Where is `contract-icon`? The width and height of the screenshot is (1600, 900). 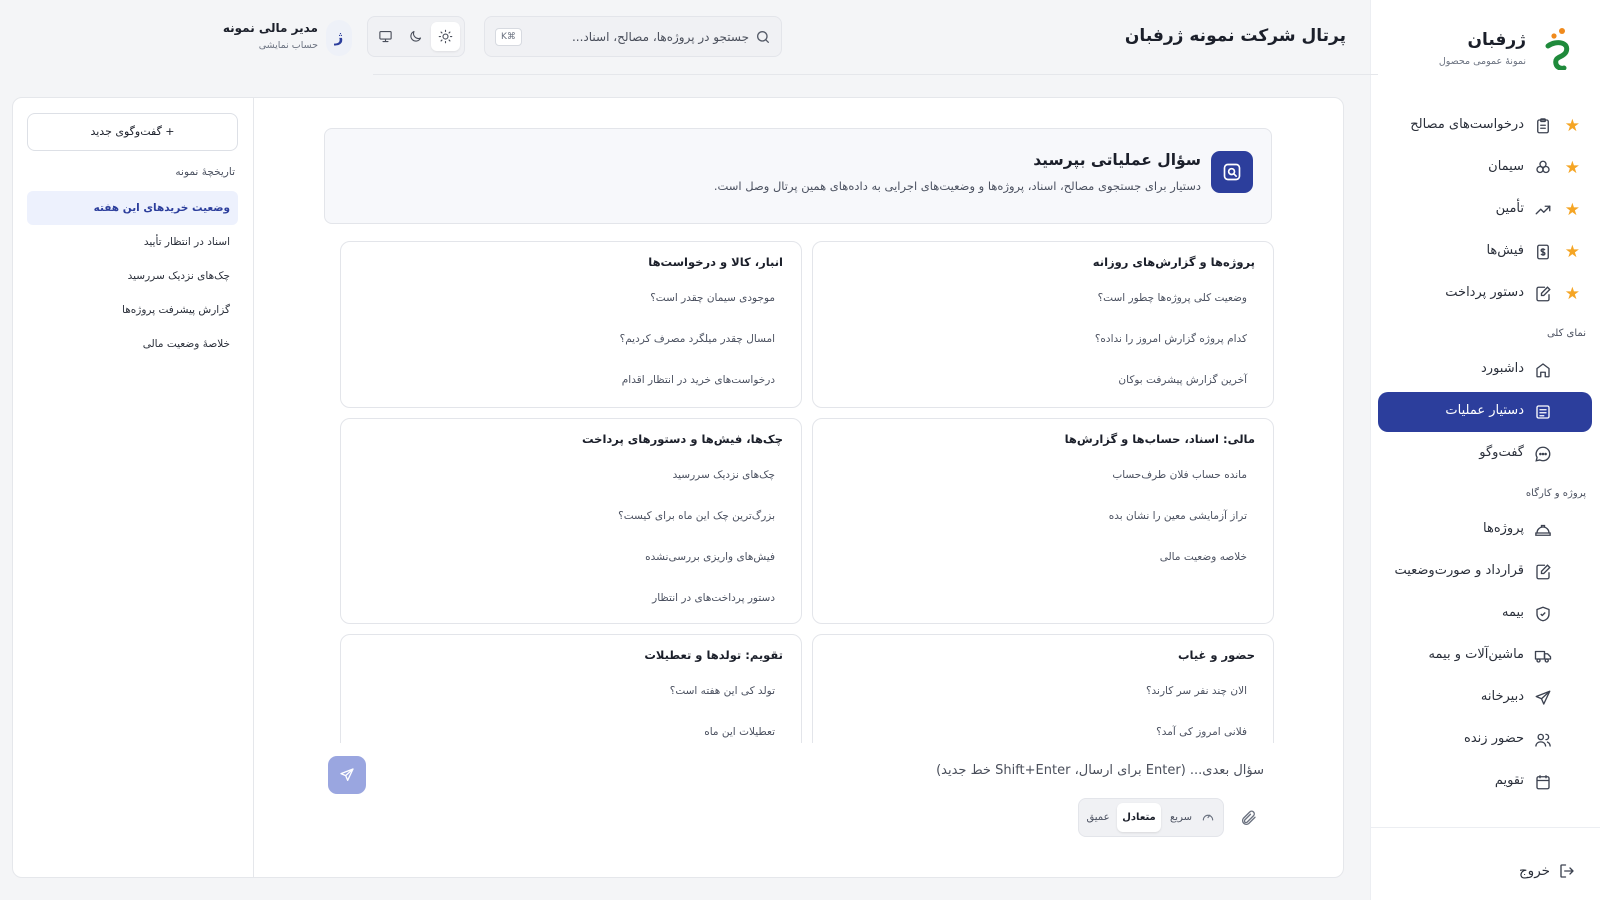
contract-icon is located at coordinates (1543, 572).